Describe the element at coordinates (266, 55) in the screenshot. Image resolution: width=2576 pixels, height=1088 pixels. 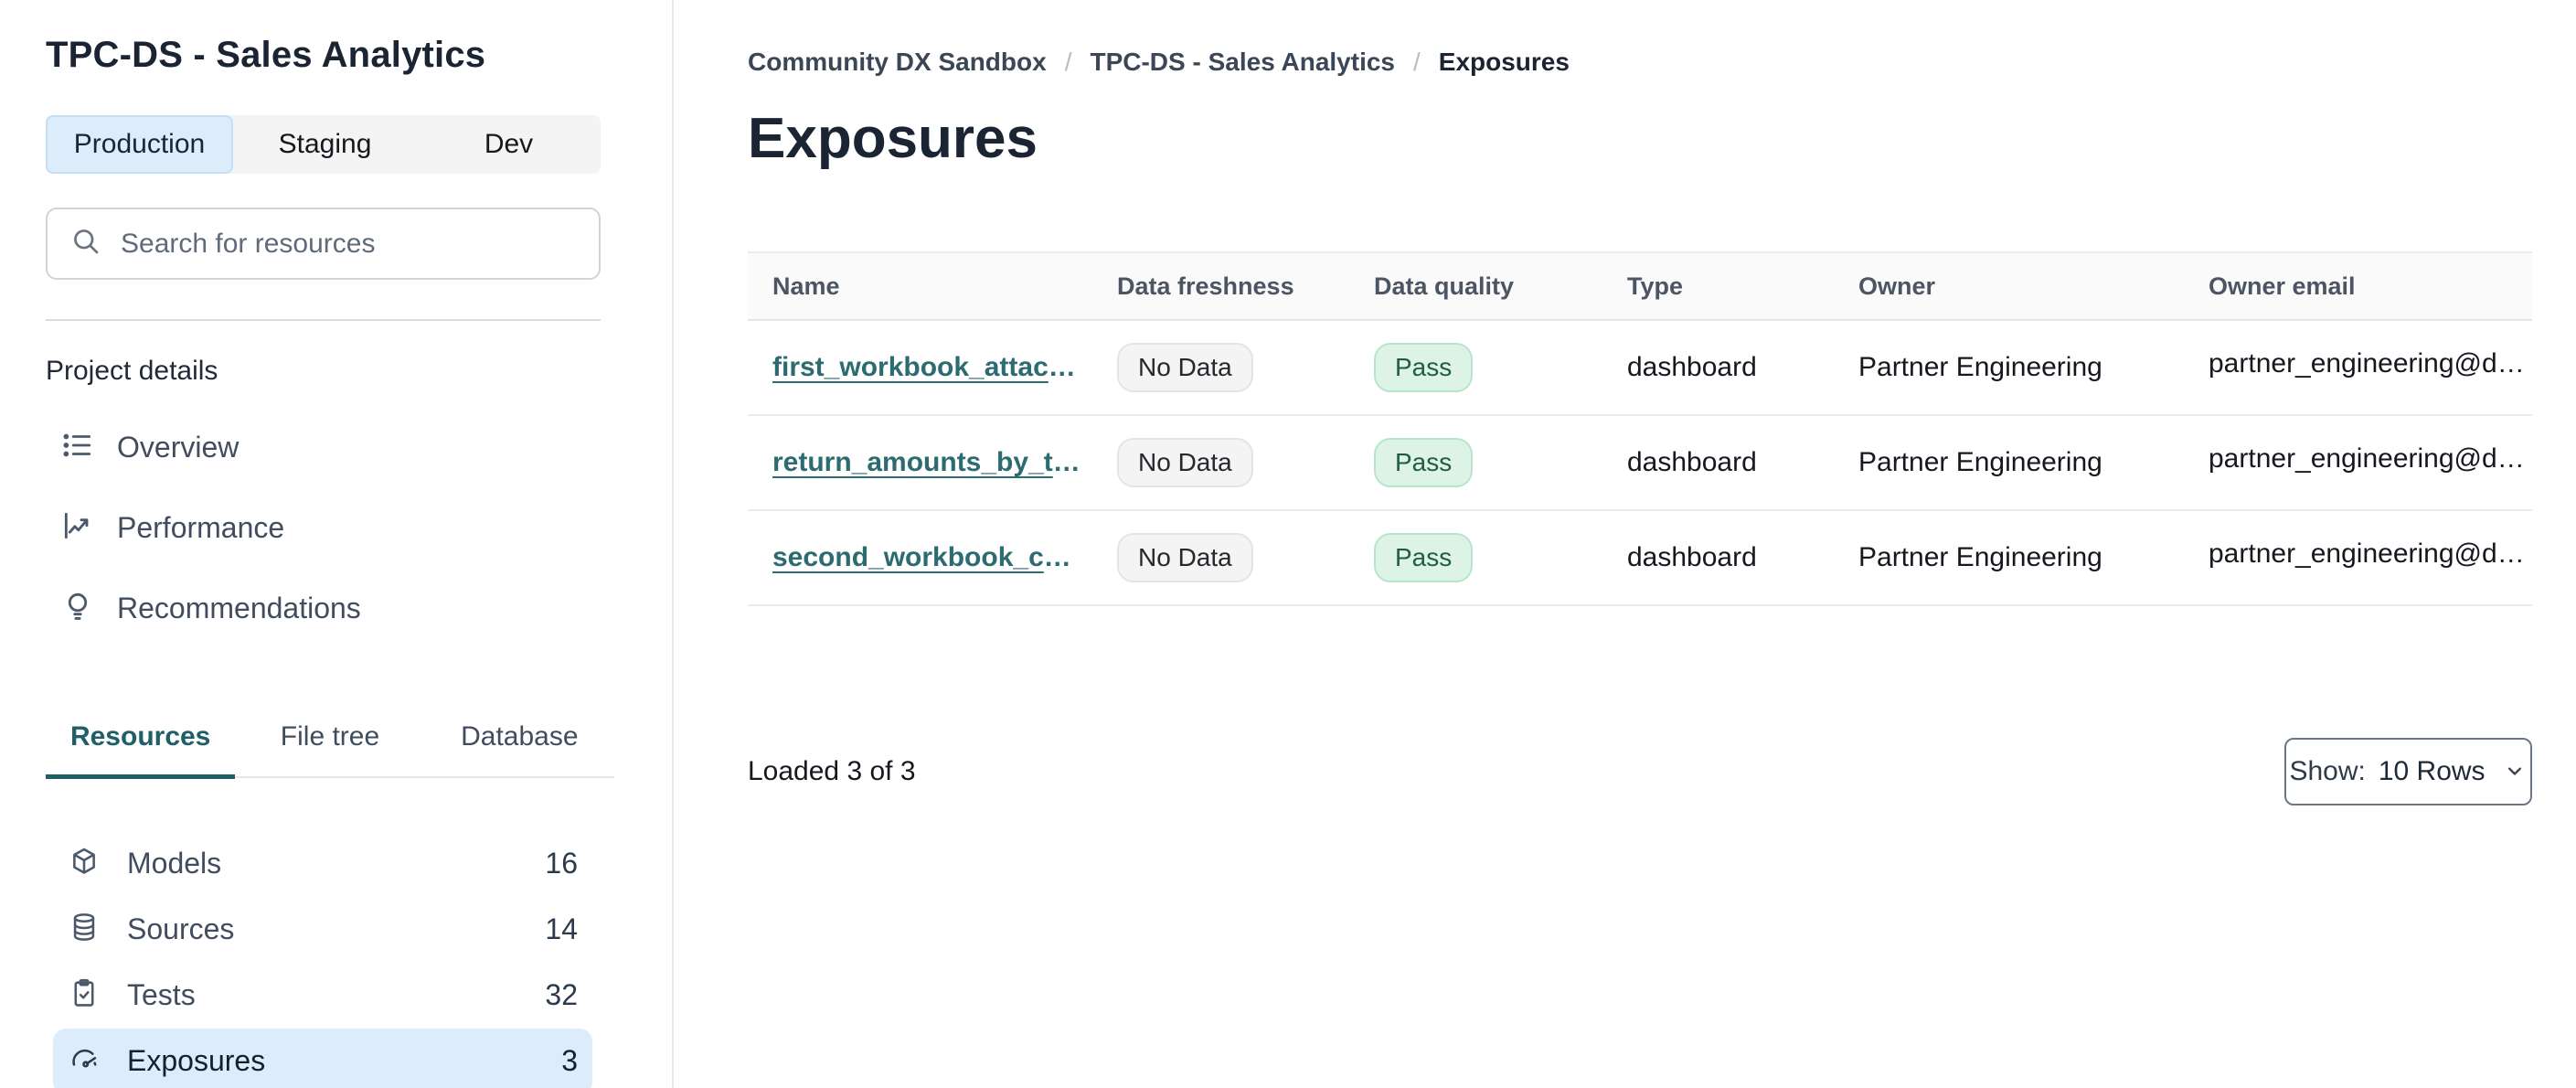
I see `project-title: TPC-DS - Sales Analytics` at that location.